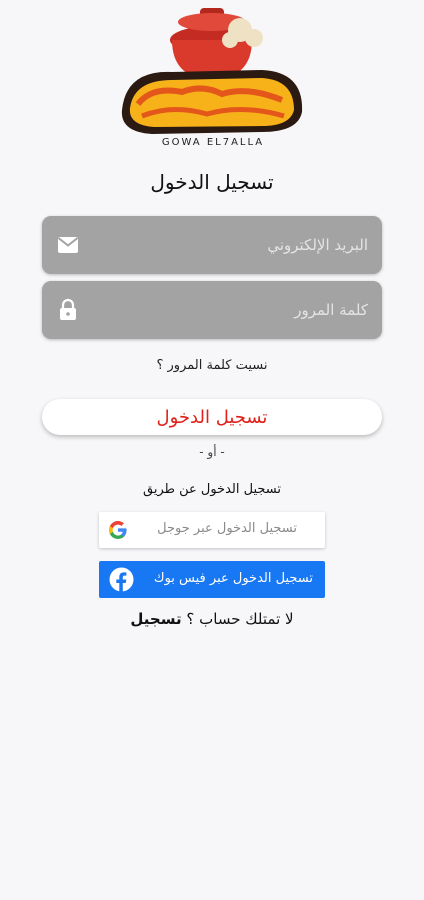  I want to click on logo-subtitle: GOWA EL7ALLA, so click(213, 142).